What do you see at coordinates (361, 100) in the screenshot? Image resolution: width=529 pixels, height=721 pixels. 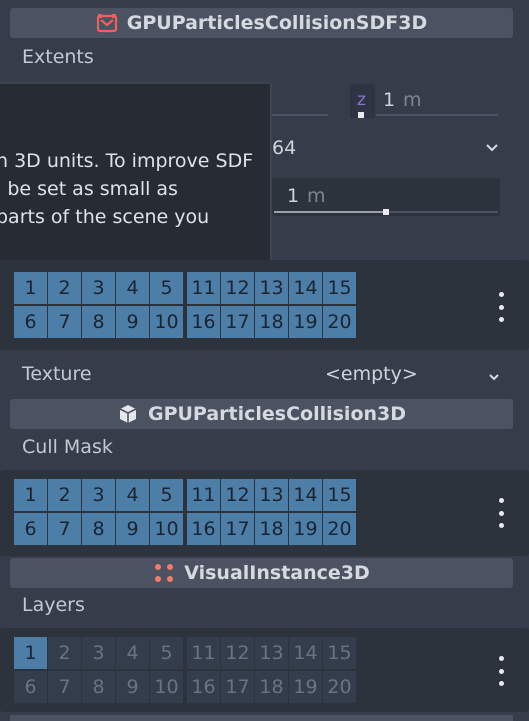 I see `z-axis-label: z` at bounding box center [361, 100].